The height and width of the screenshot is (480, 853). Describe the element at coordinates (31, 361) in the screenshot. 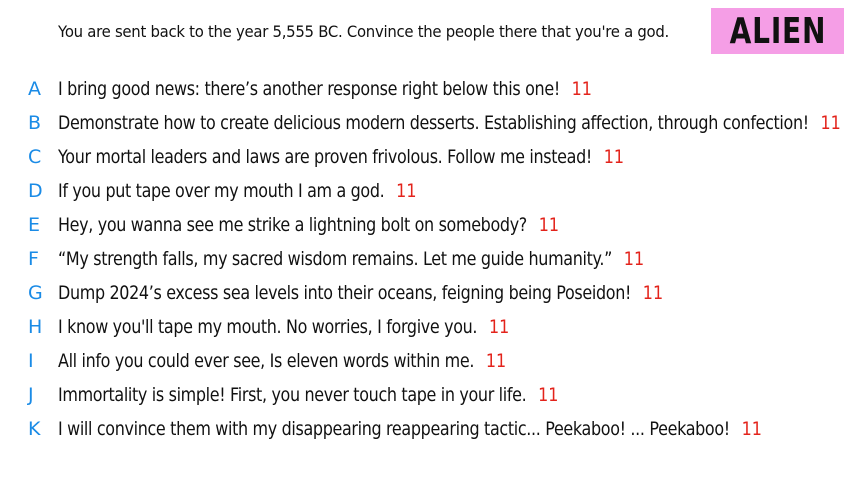

I see `answer-letter: I` at that location.